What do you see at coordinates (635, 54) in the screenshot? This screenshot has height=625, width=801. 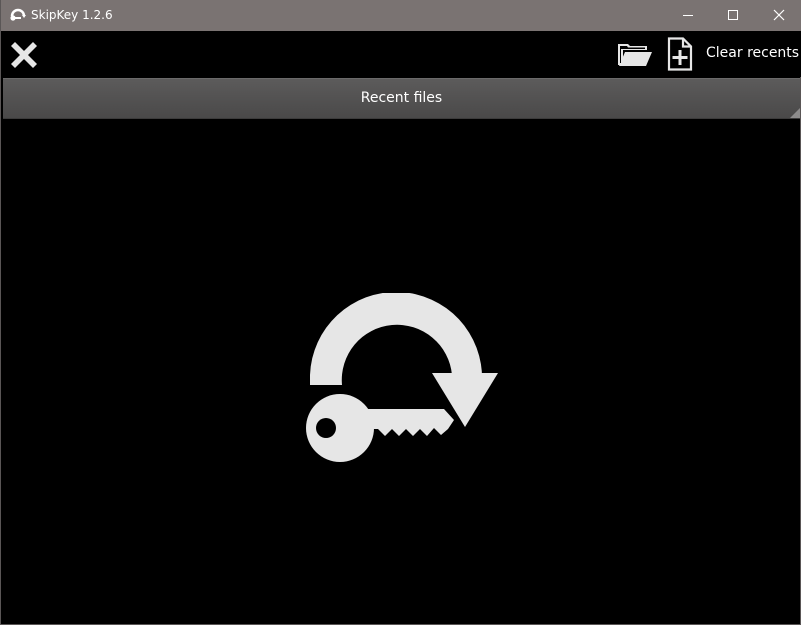 I see `open-folder-icon` at bounding box center [635, 54].